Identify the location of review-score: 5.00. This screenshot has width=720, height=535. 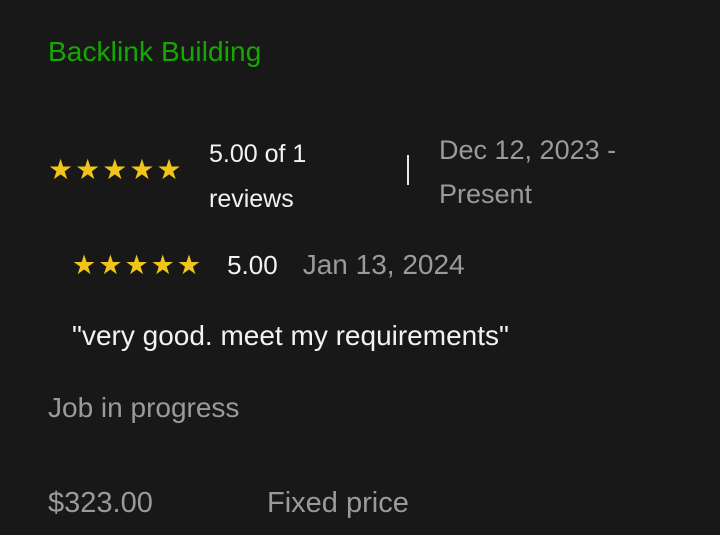
(252, 264).